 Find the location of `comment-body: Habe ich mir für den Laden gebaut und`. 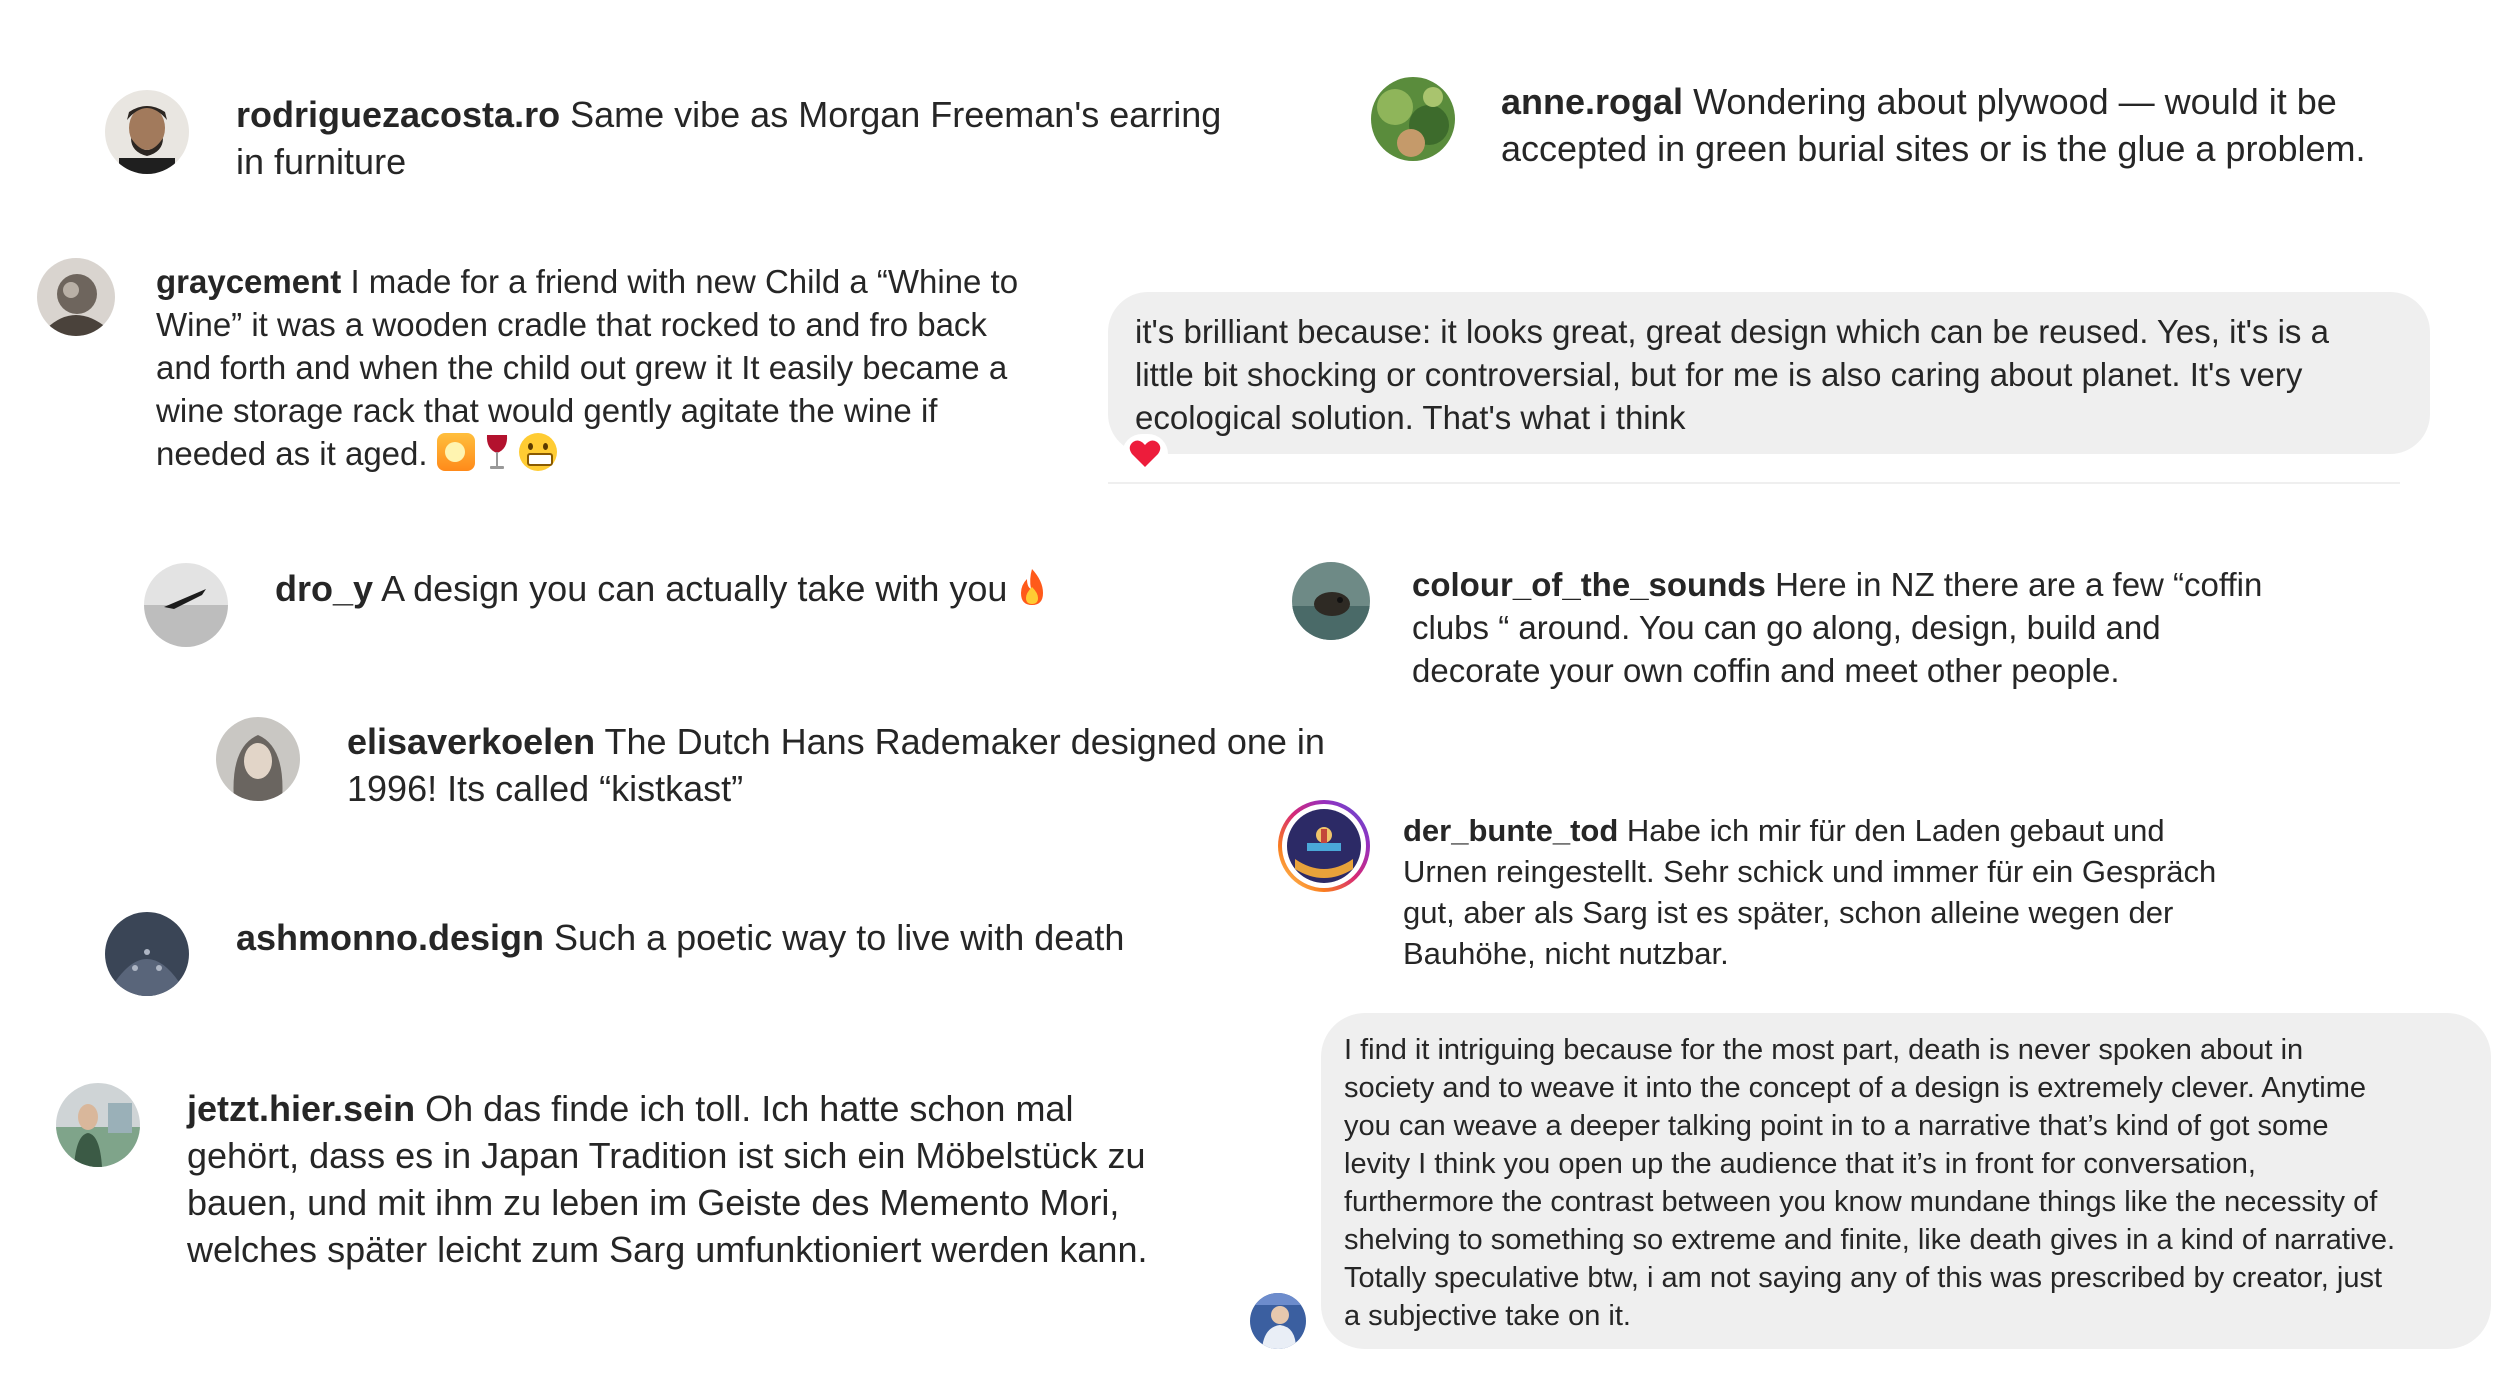

comment-body: Habe ich mir für den Laden gebaut und is located at coordinates (1895, 830).